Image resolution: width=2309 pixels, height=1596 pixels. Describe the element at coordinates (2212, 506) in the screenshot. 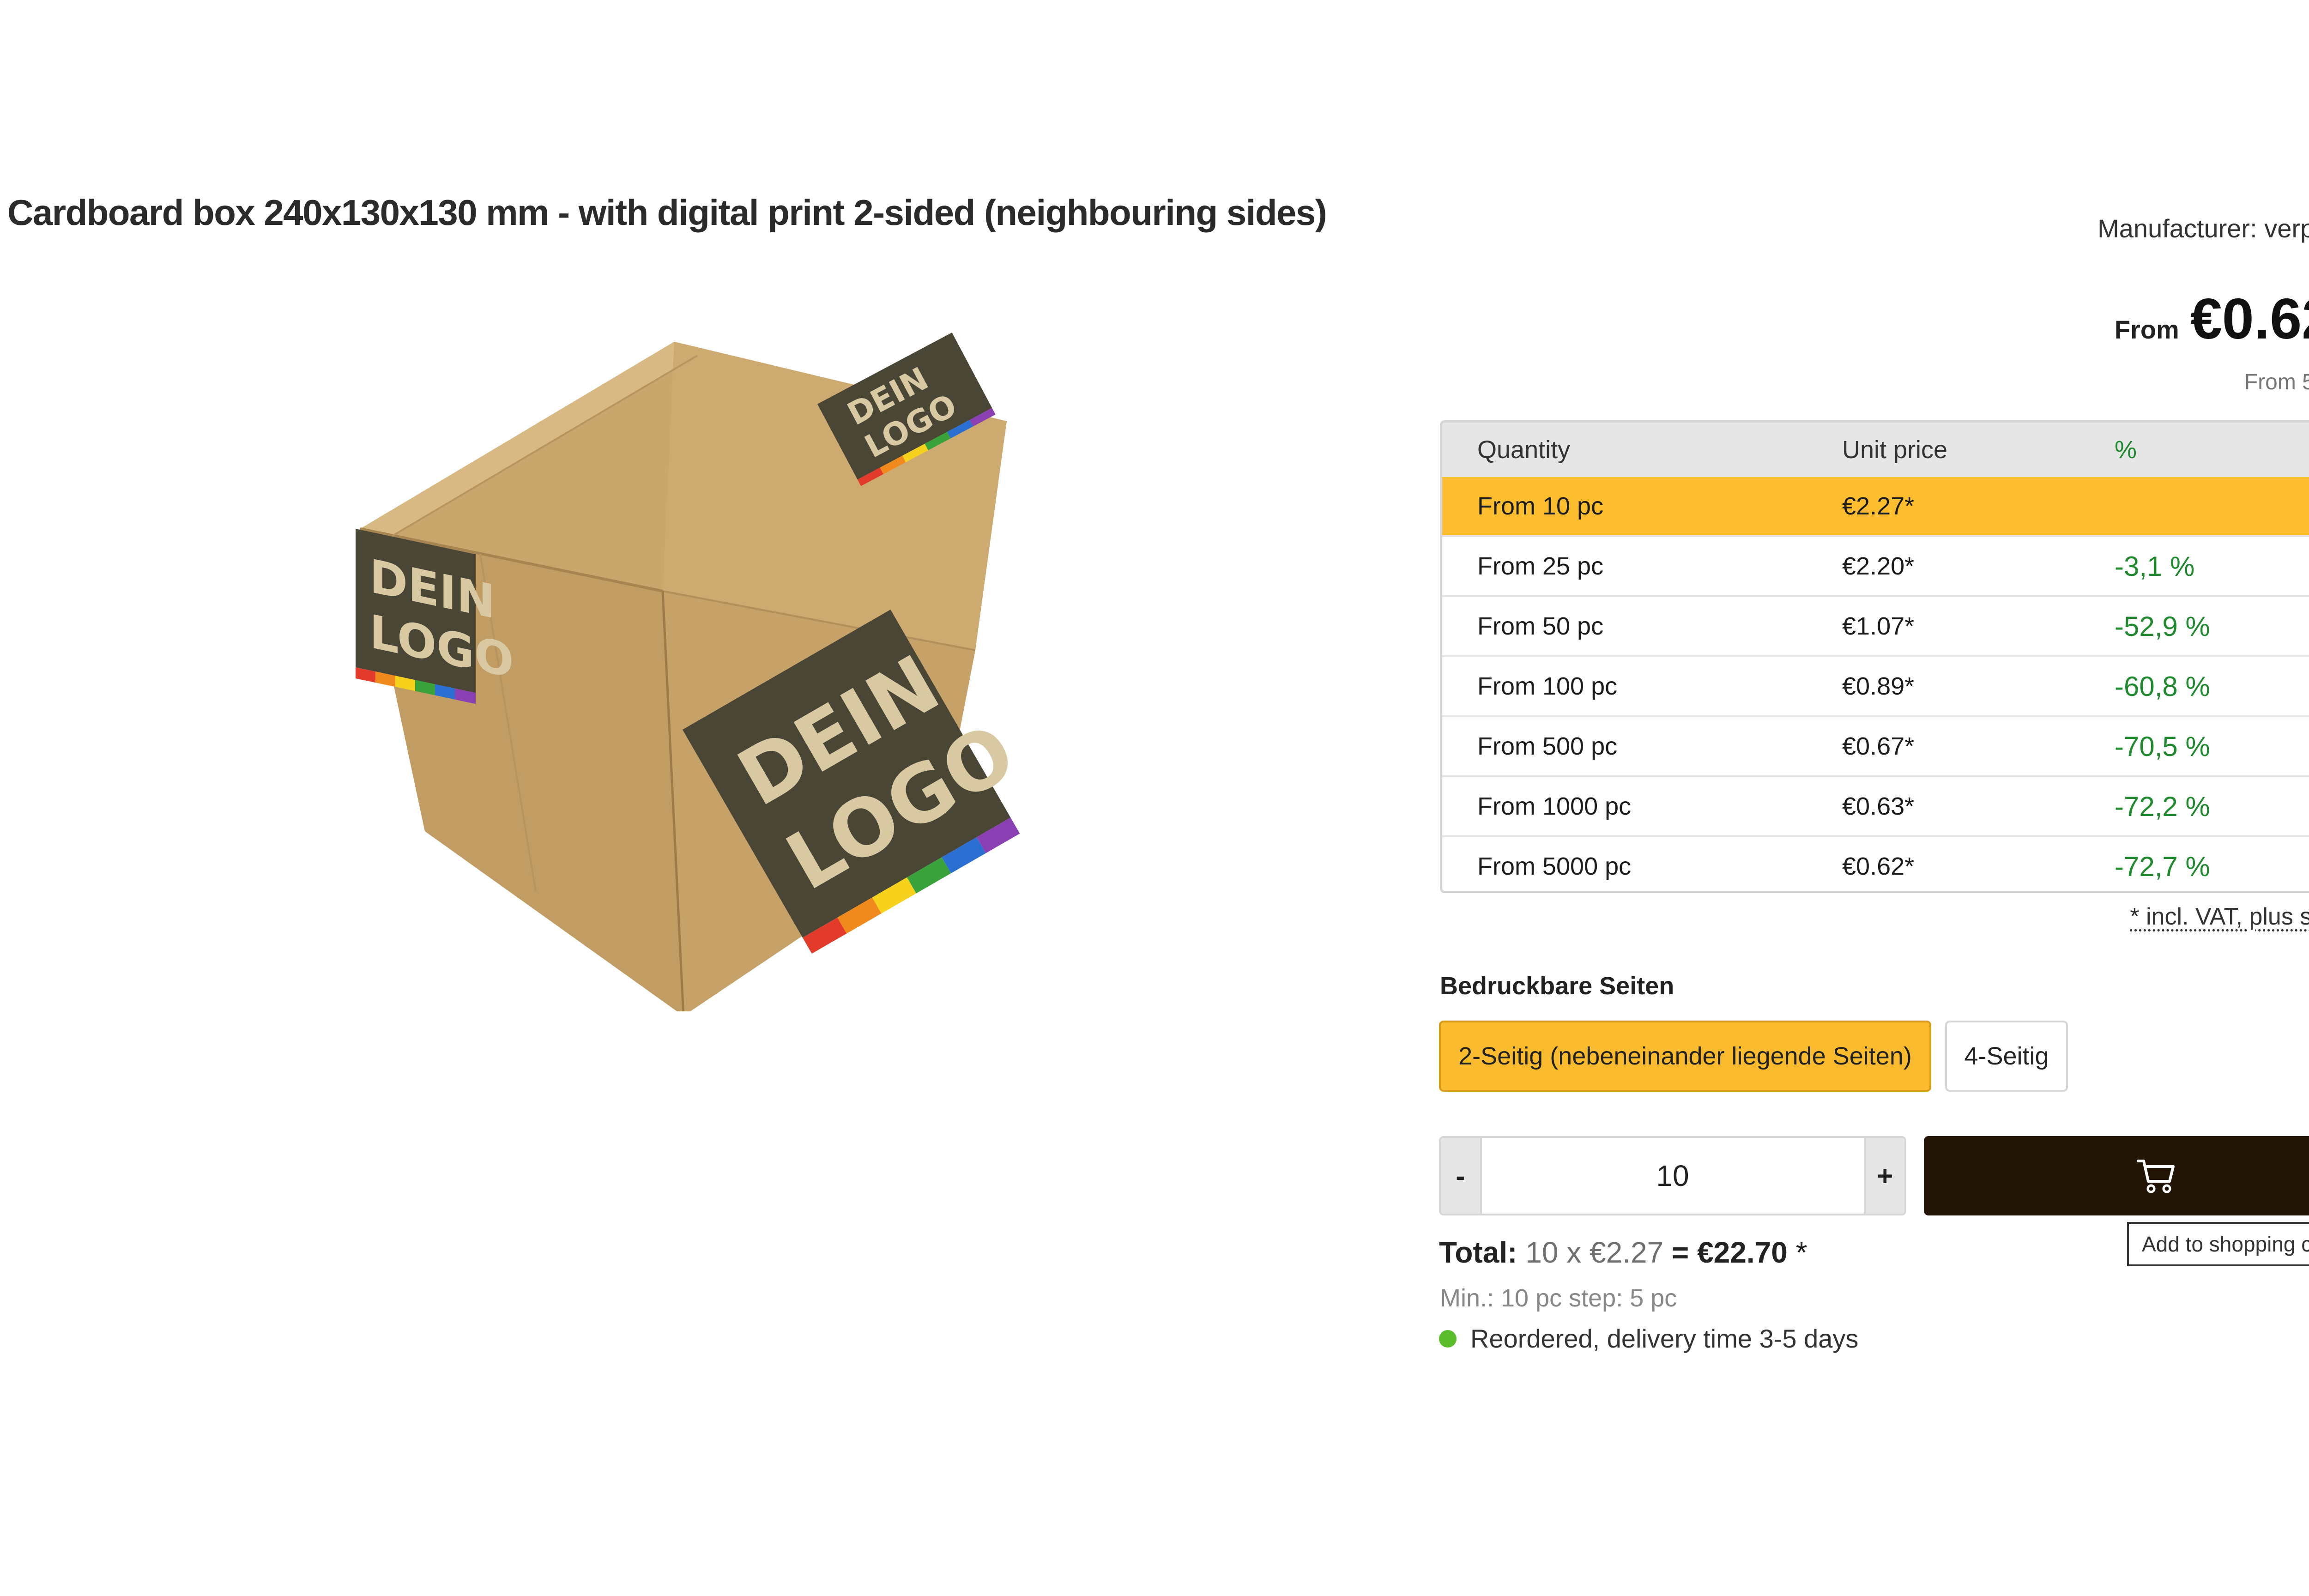

I see `tier-discount` at that location.